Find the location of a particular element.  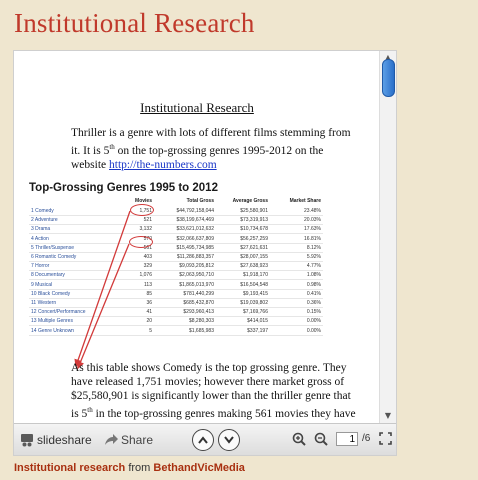

cell-movies: 5 is located at coordinates (150, 330).